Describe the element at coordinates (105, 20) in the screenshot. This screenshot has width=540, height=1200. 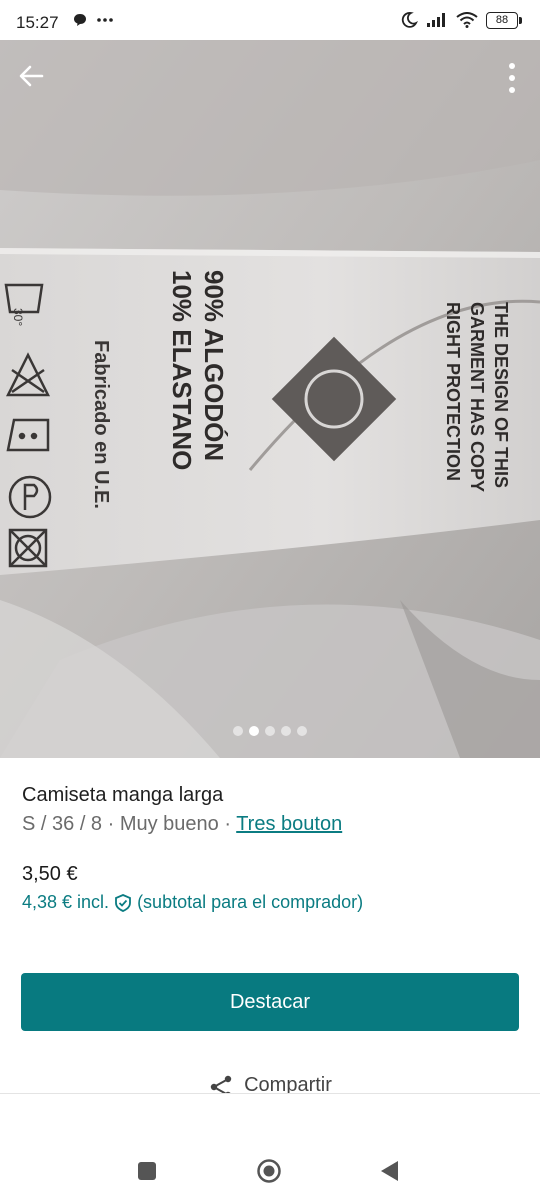
I see `more-horizontal-icon` at that location.